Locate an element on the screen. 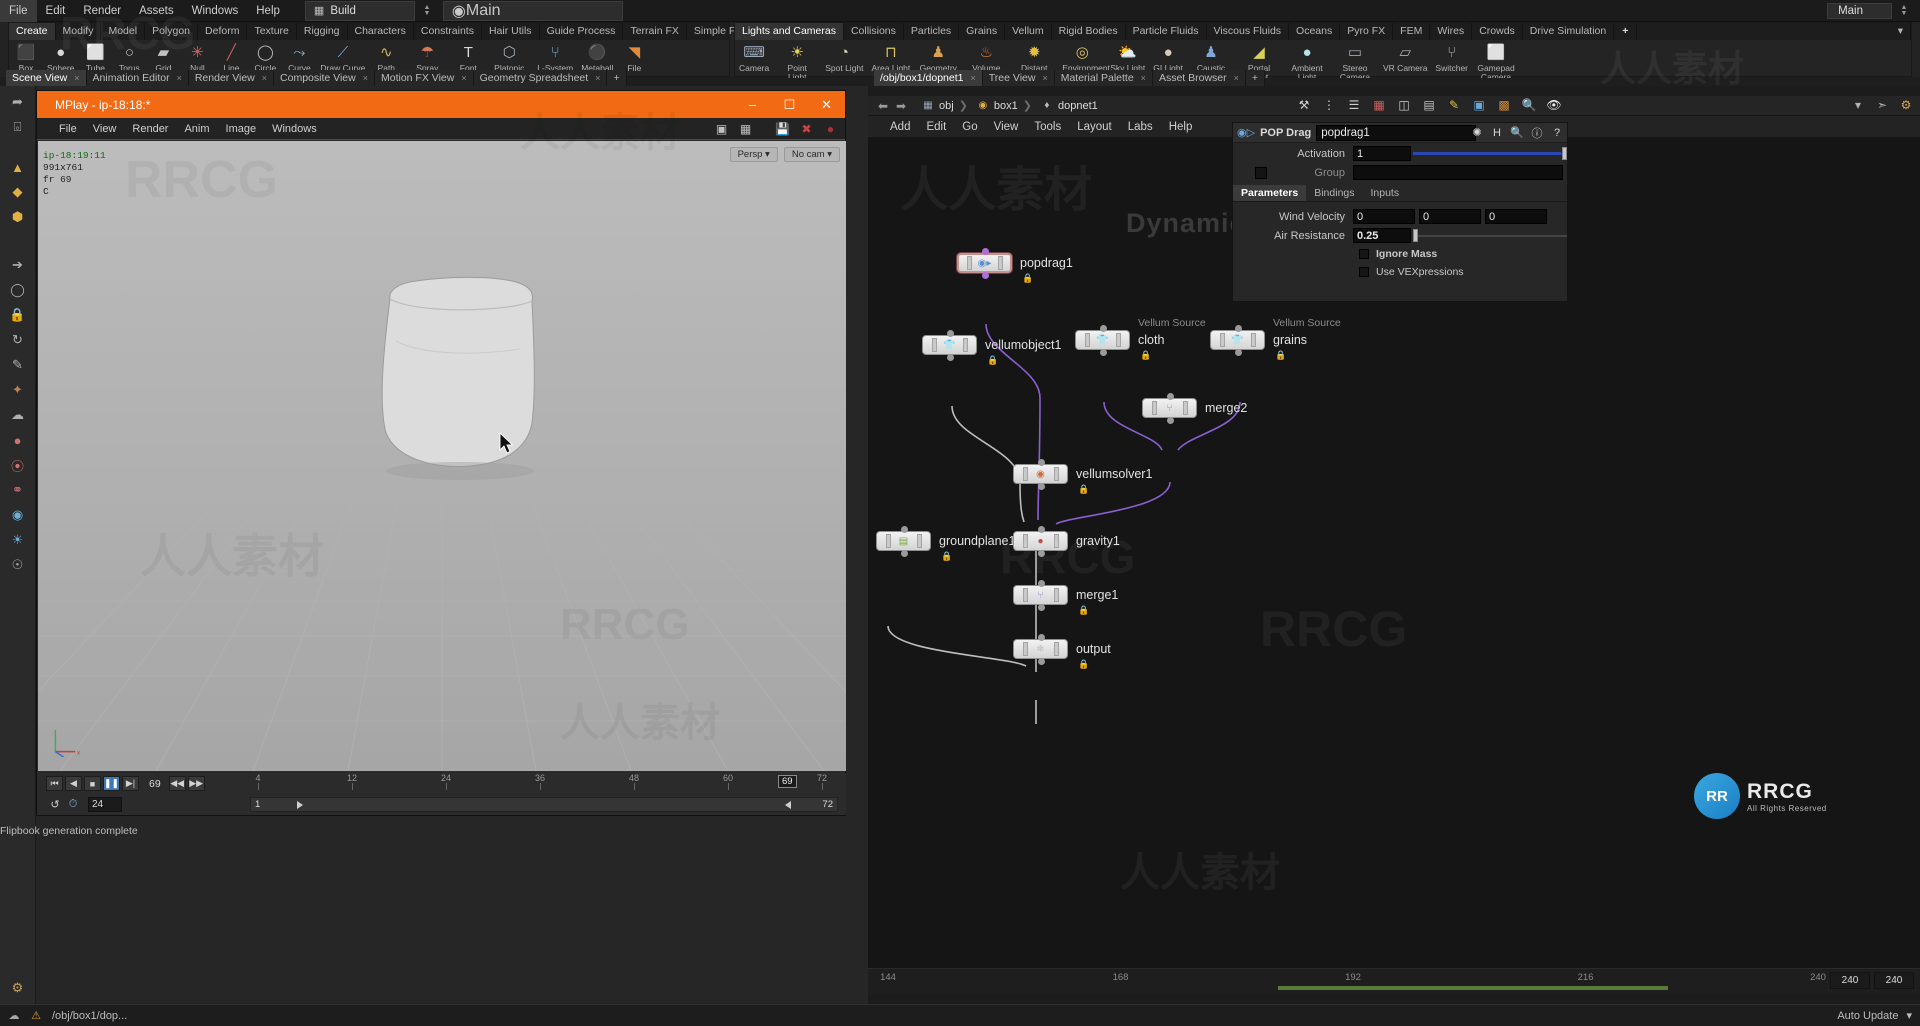 The width and height of the screenshot is (1920, 1026). fx-shelf-tab-crowds: Crowds is located at coordinates (1497, 31).